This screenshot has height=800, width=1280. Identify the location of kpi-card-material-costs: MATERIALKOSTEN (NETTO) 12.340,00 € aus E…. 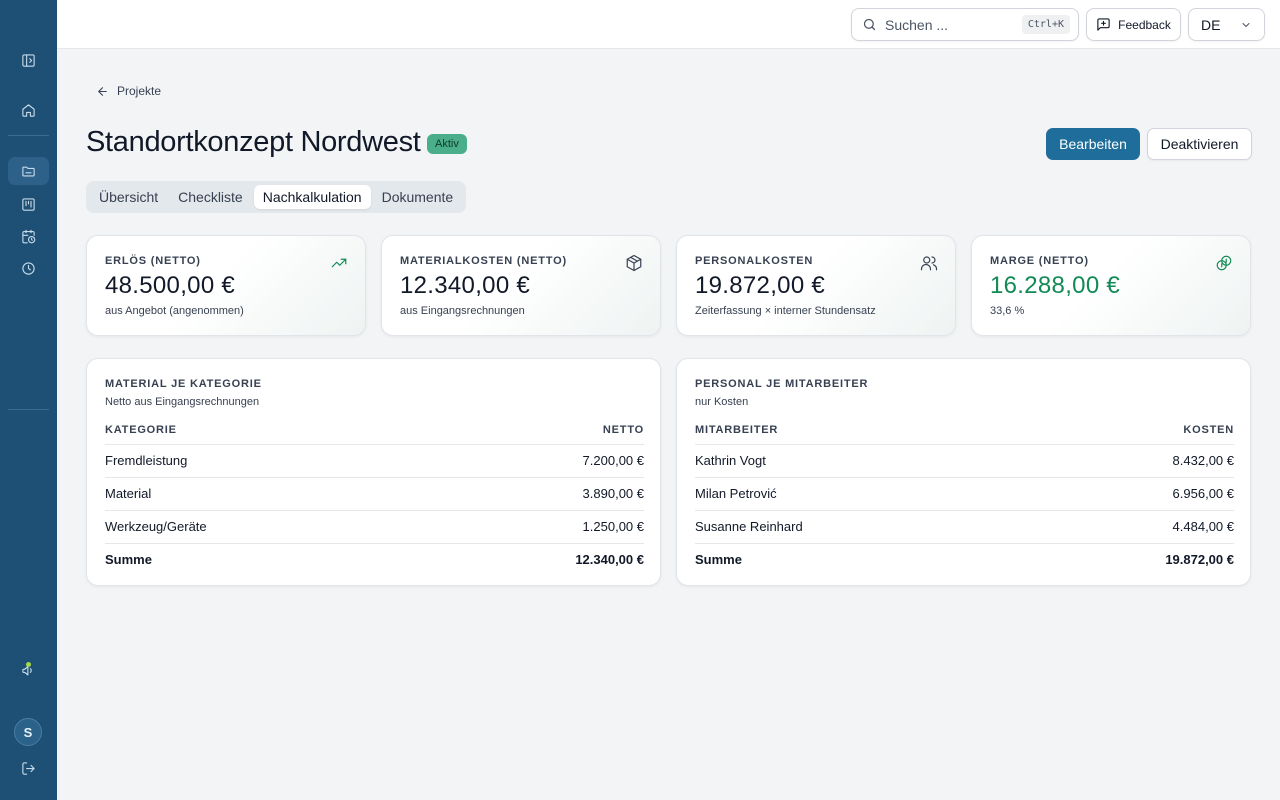
(521, 285).